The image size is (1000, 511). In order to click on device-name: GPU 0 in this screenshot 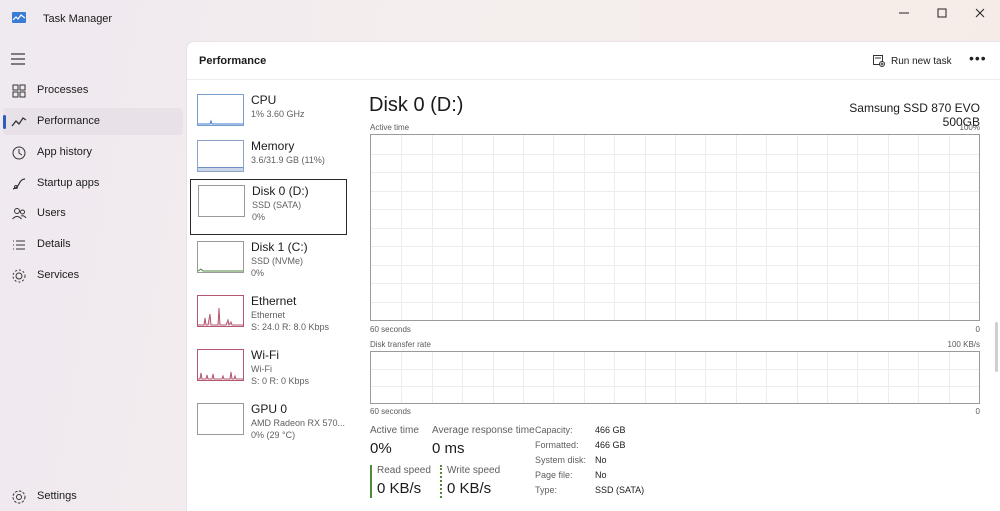, I will do `click(269, 409)`.